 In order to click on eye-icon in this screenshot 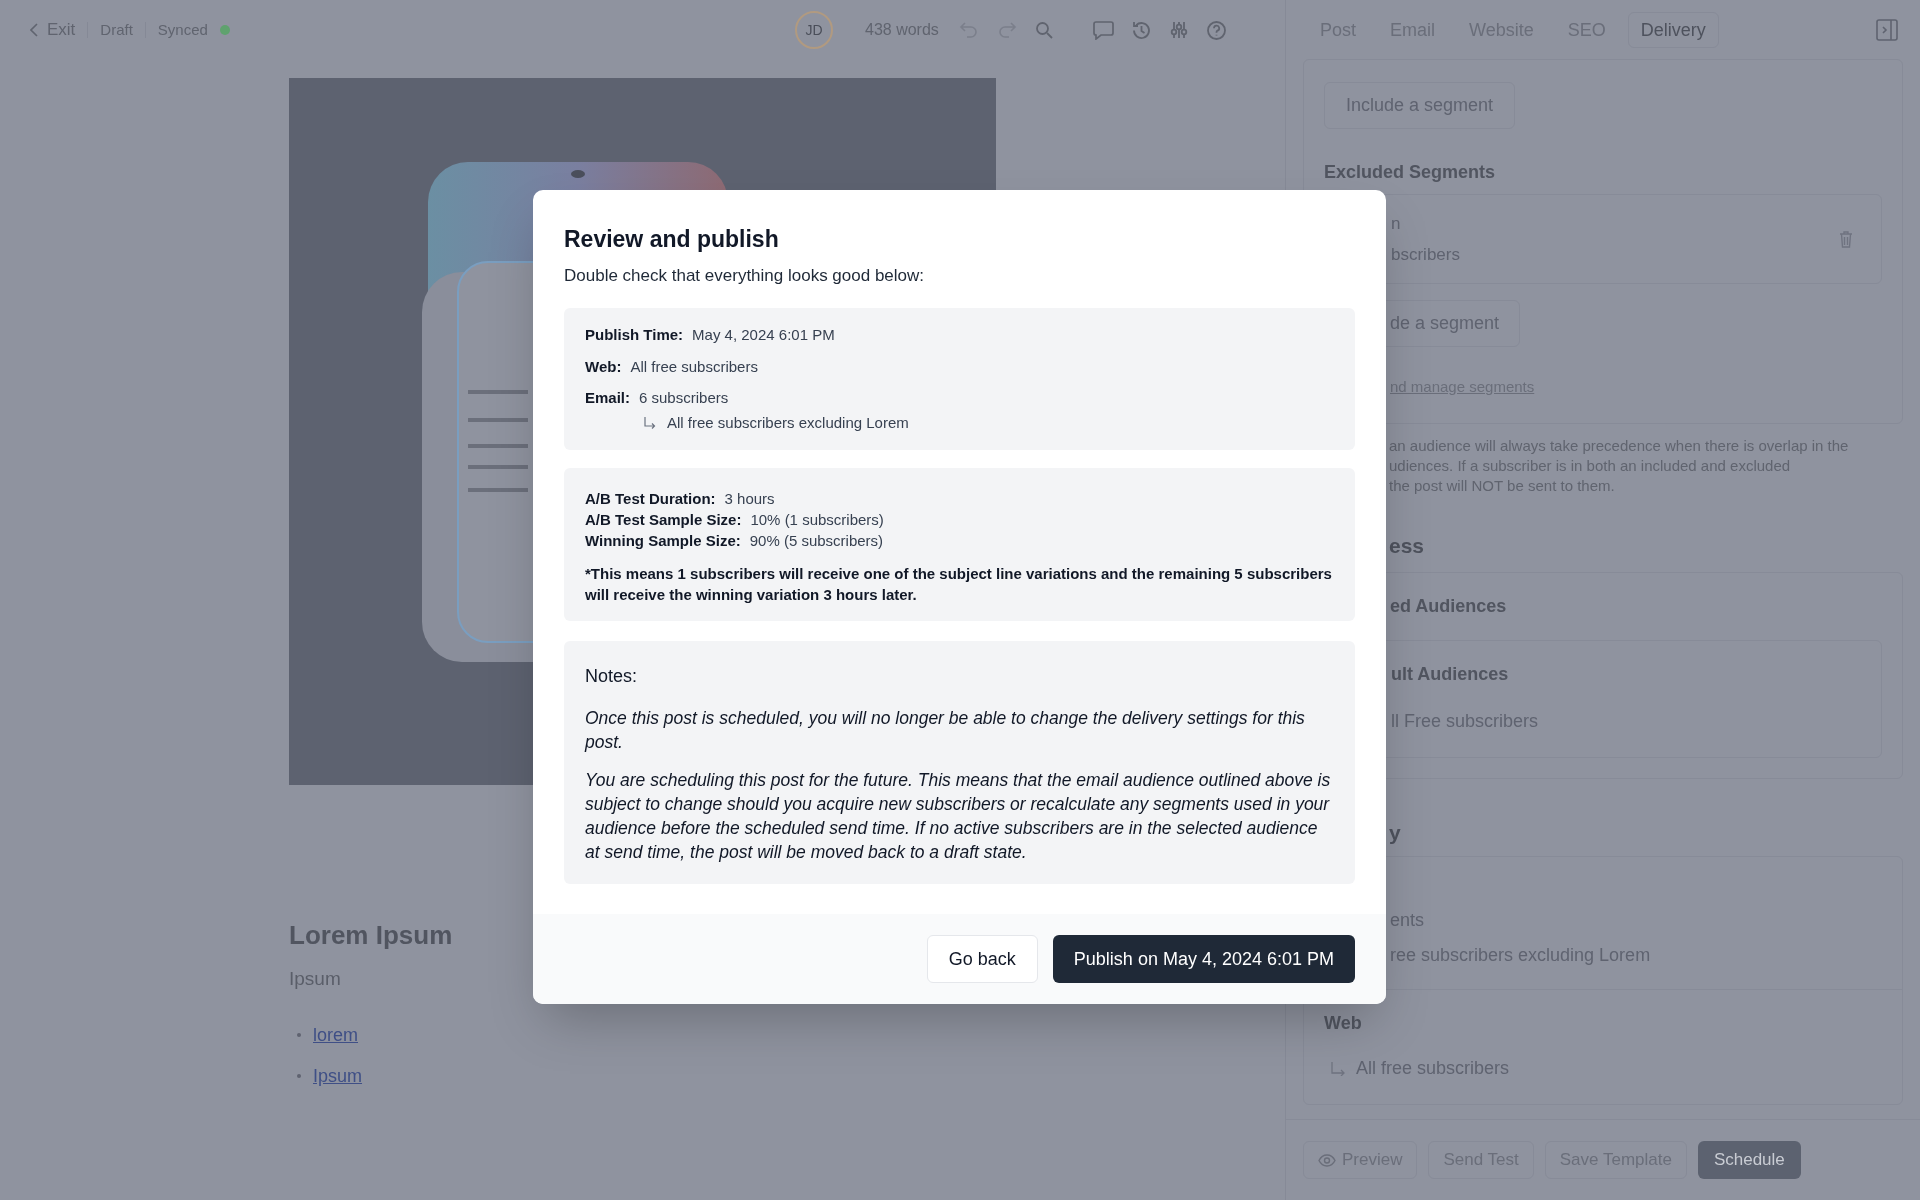, I will do `click(1327, 1160)`.